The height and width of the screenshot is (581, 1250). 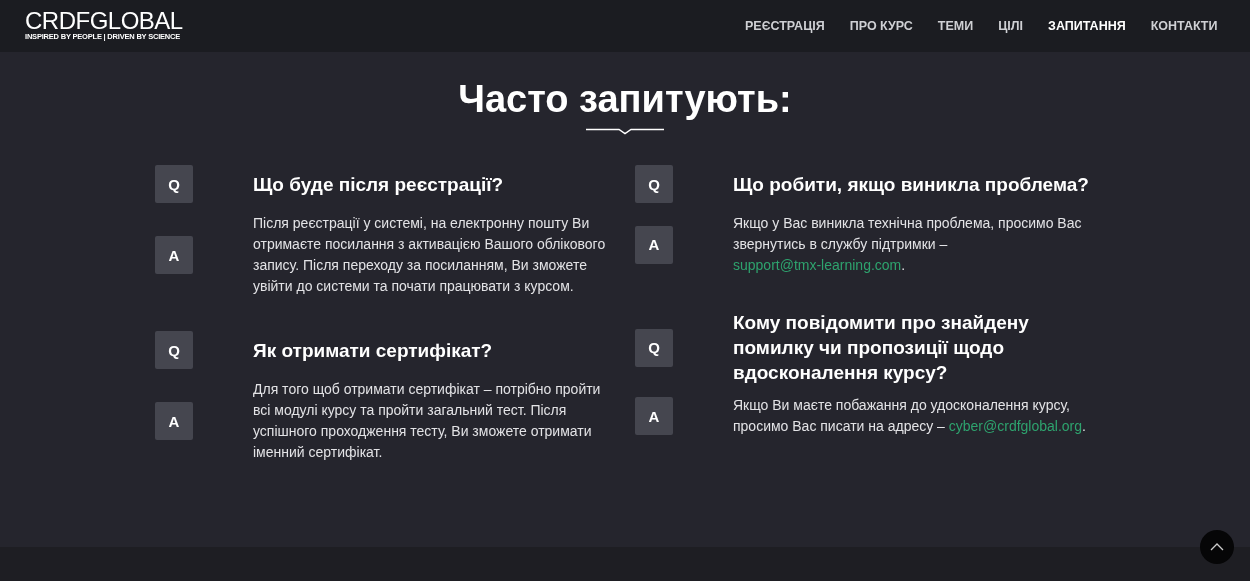 I want to click on back-to-top-button, so click(x=1217, y=547).